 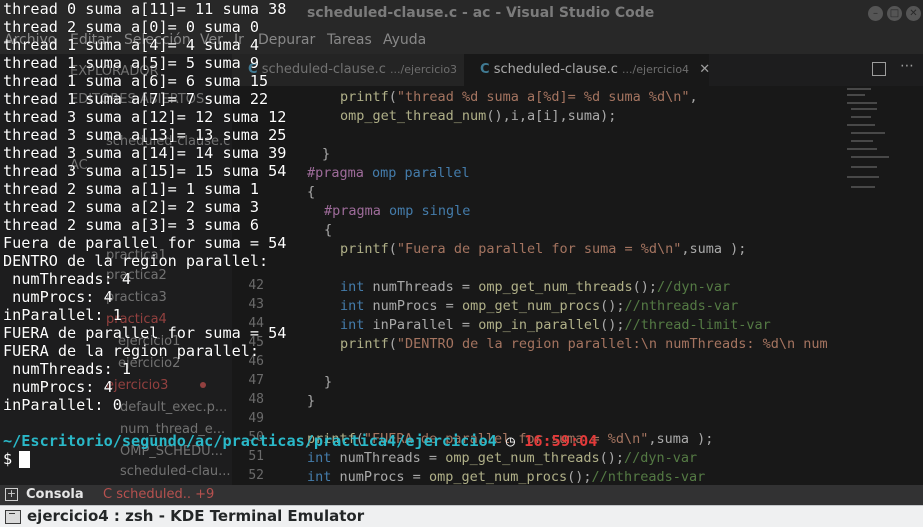 What do you see at coordinates (24, 459) in the screenshot?
I see `text-cursor` at bounding box center [24, 459].